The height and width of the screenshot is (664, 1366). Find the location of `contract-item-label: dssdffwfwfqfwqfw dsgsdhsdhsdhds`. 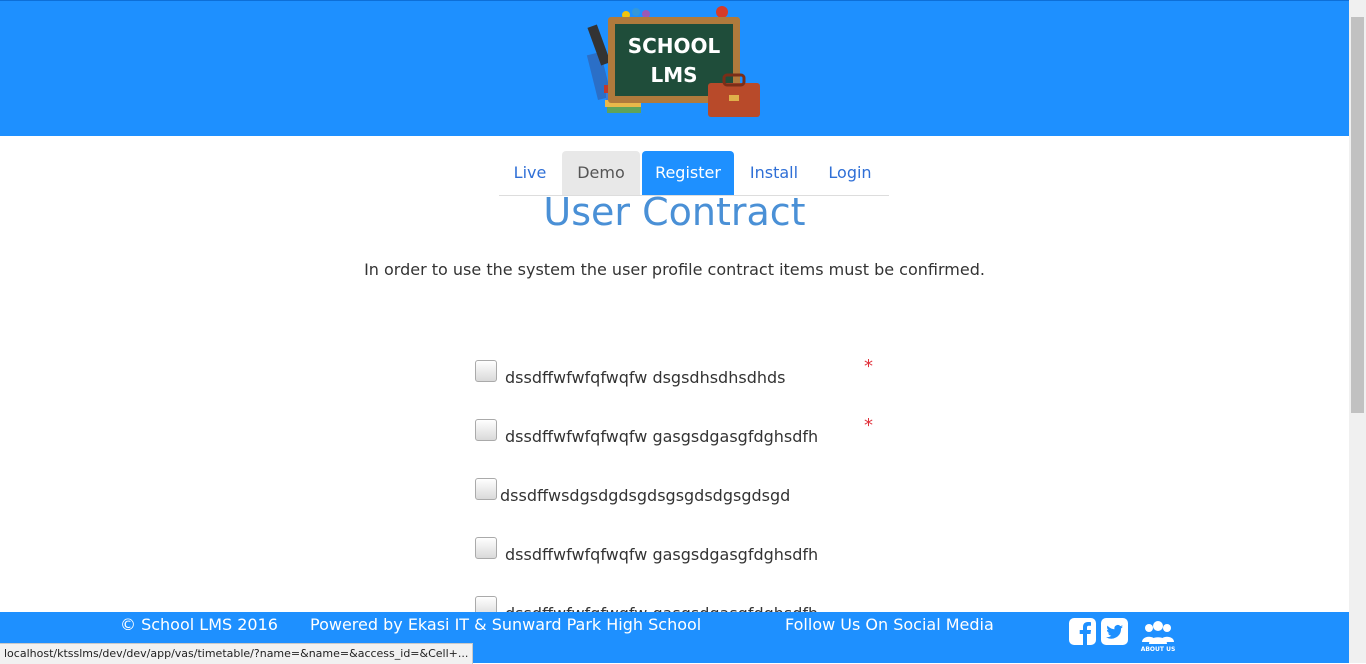

contract-item-label: dssdffwfwfqfwqfw dsgsdhsdhsdhds is located at coordinates (645, 377).